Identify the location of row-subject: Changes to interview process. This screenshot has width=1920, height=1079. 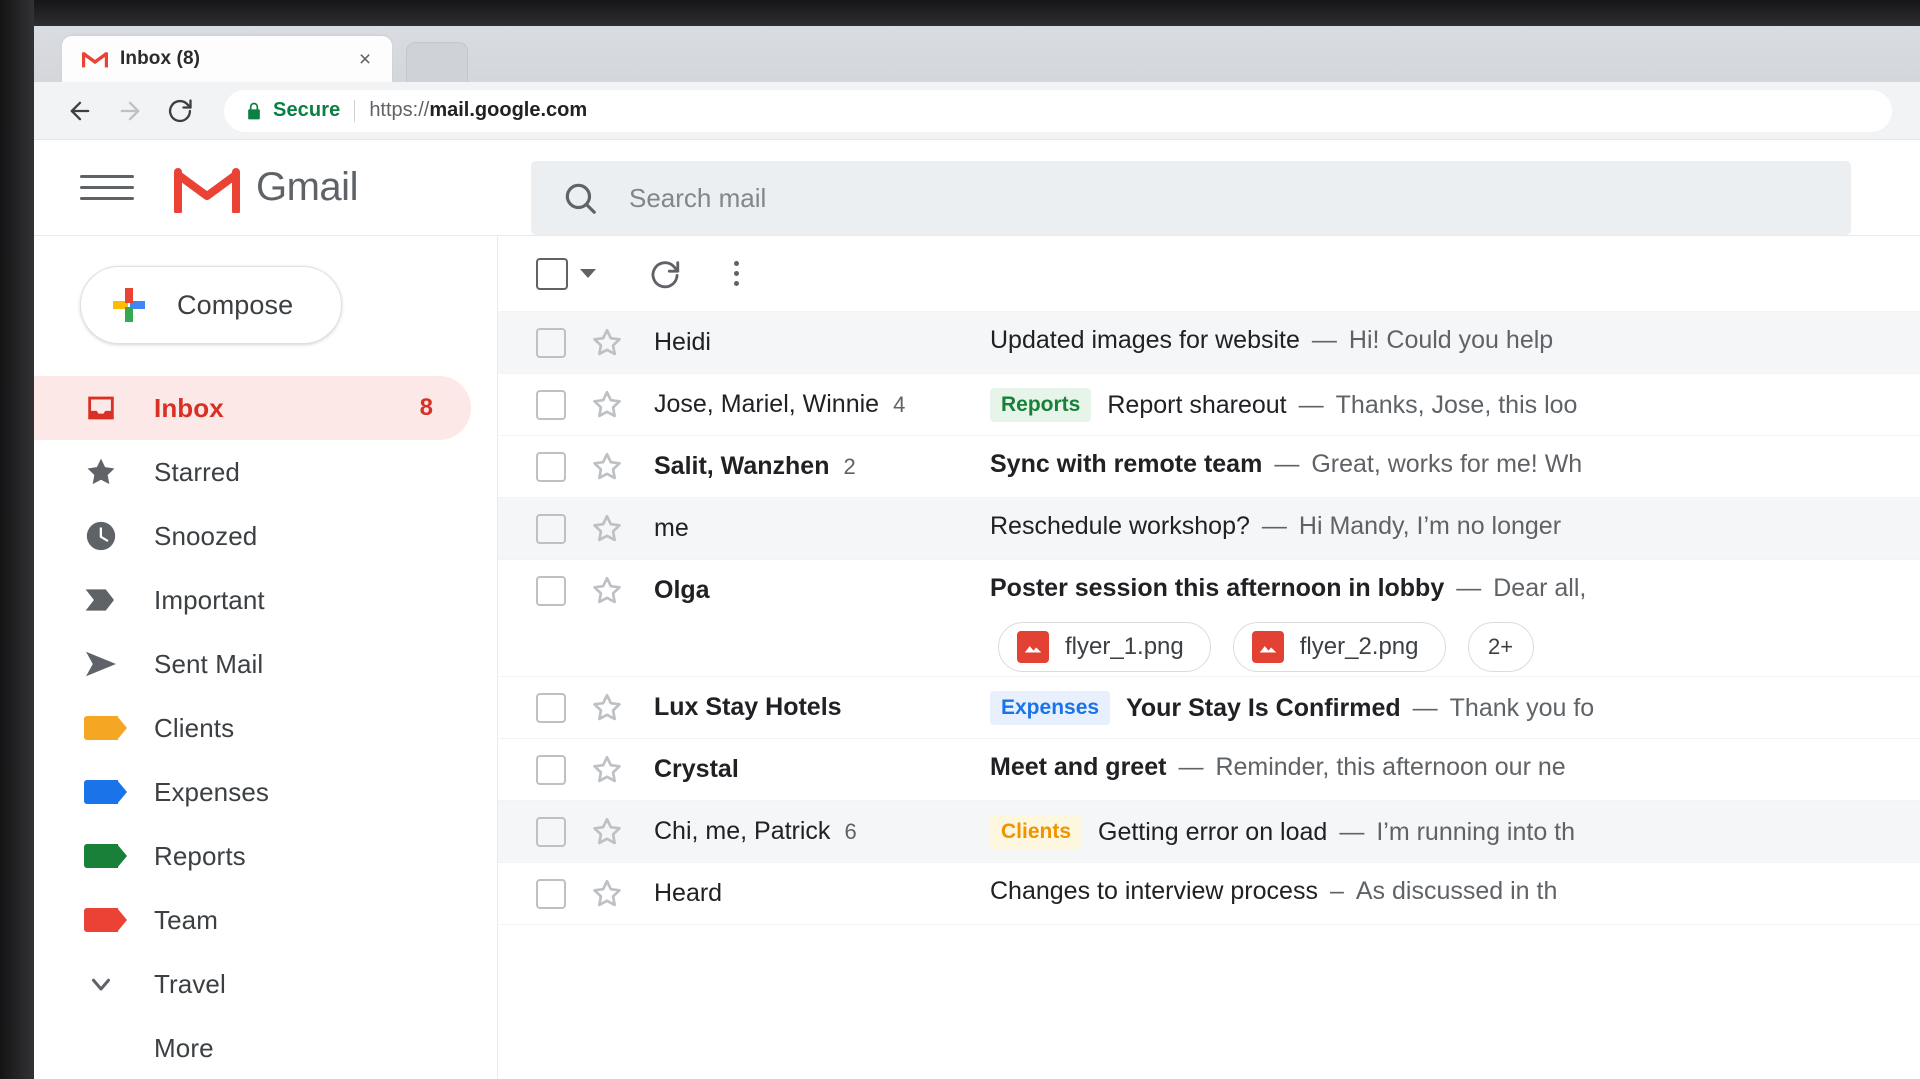
(1154, 891).